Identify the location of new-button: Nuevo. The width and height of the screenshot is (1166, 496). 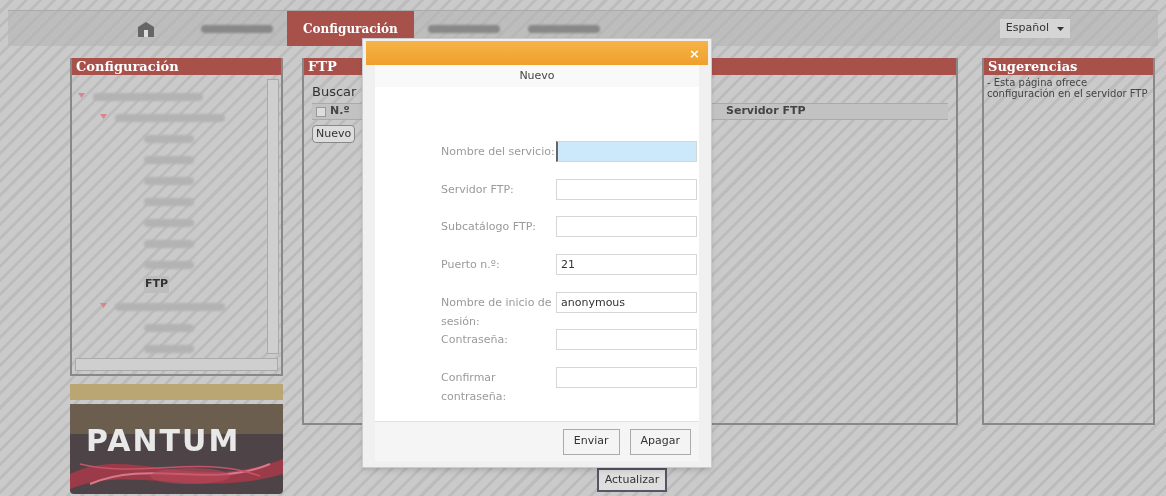
(334, 134).